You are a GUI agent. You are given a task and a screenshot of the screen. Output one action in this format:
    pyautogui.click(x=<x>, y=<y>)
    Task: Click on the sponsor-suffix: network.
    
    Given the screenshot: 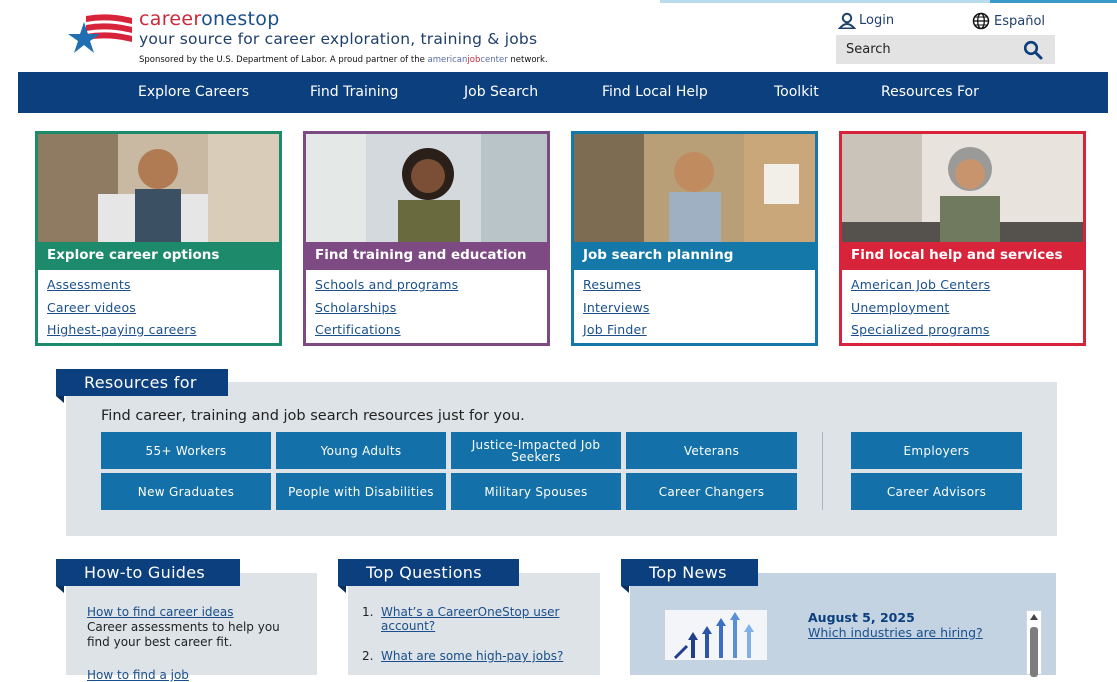 What is the action you would take?
    pyautogui.click(x=529, y=60)
    